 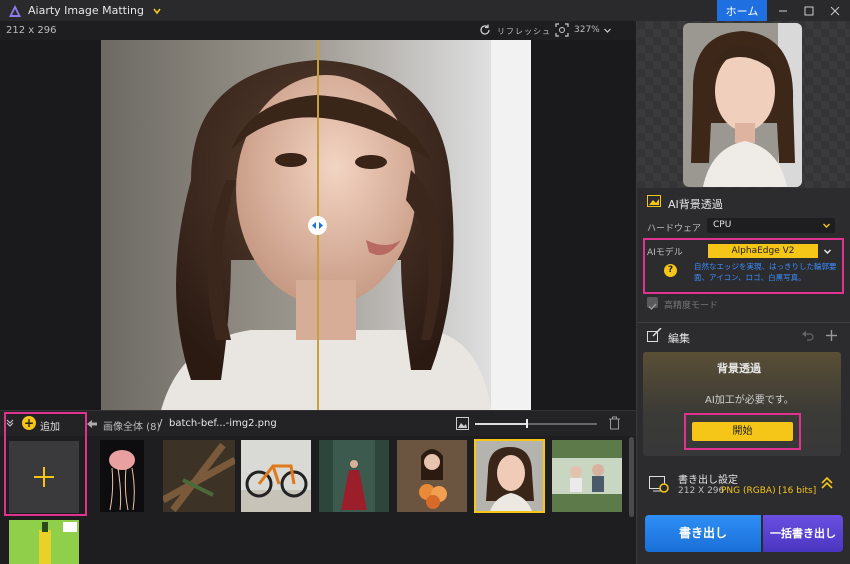 I want to click on thumbnail-size-slider, so click(x=536, y=423).